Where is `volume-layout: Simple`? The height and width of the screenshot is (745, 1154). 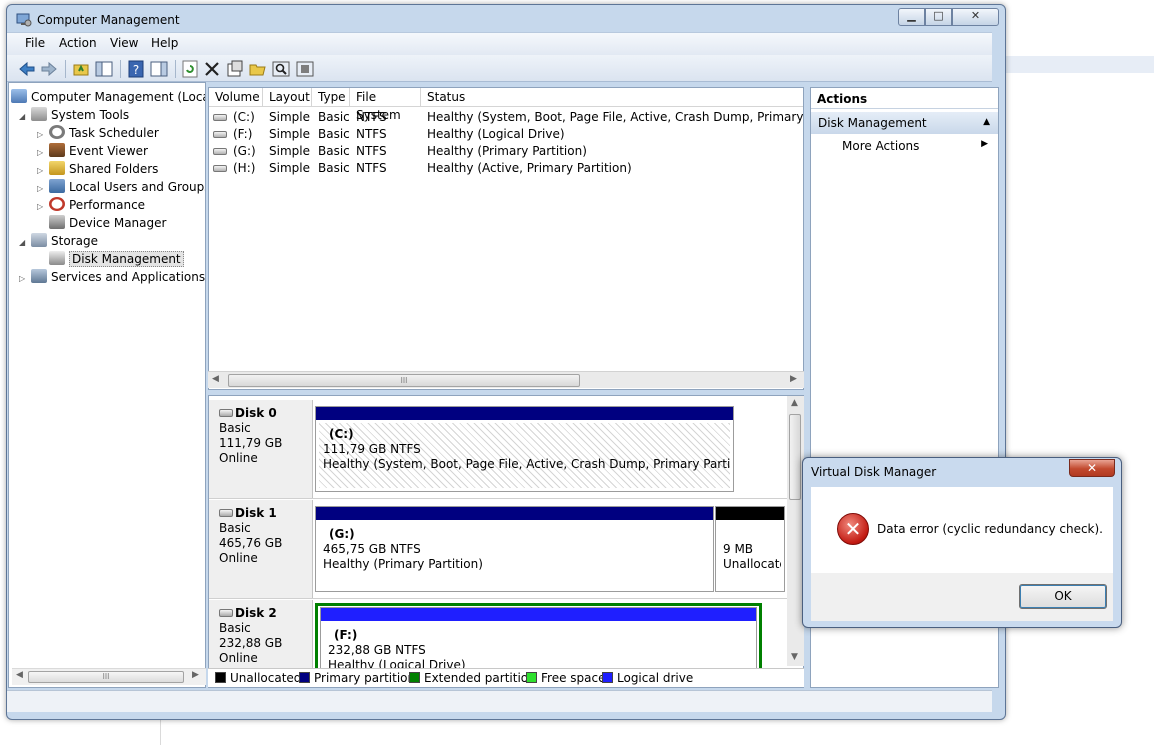 volume-layout: Simple is located at coordinates (289, 117).